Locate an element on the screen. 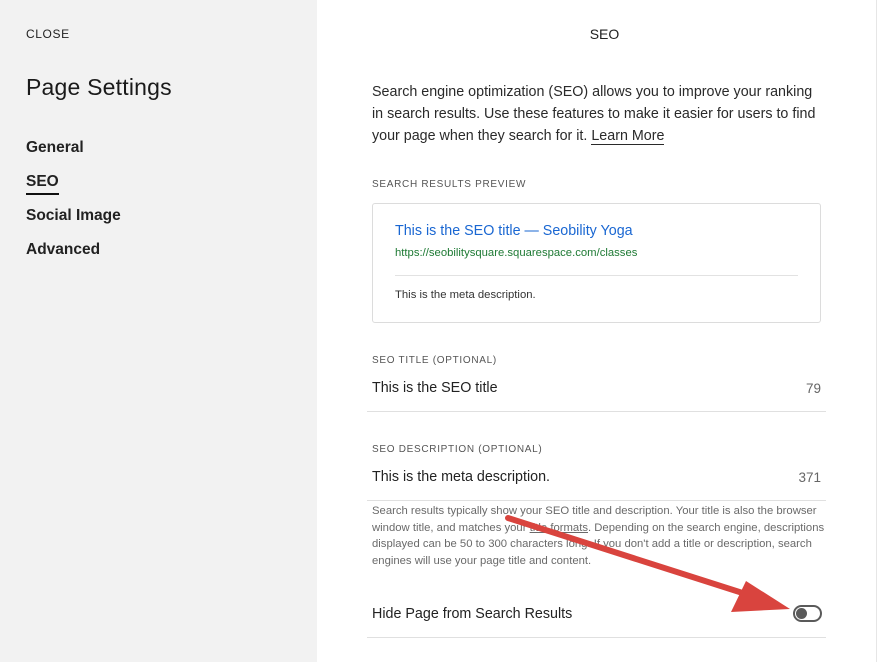  nav-item-general: General is located at coordinates (73, 156).